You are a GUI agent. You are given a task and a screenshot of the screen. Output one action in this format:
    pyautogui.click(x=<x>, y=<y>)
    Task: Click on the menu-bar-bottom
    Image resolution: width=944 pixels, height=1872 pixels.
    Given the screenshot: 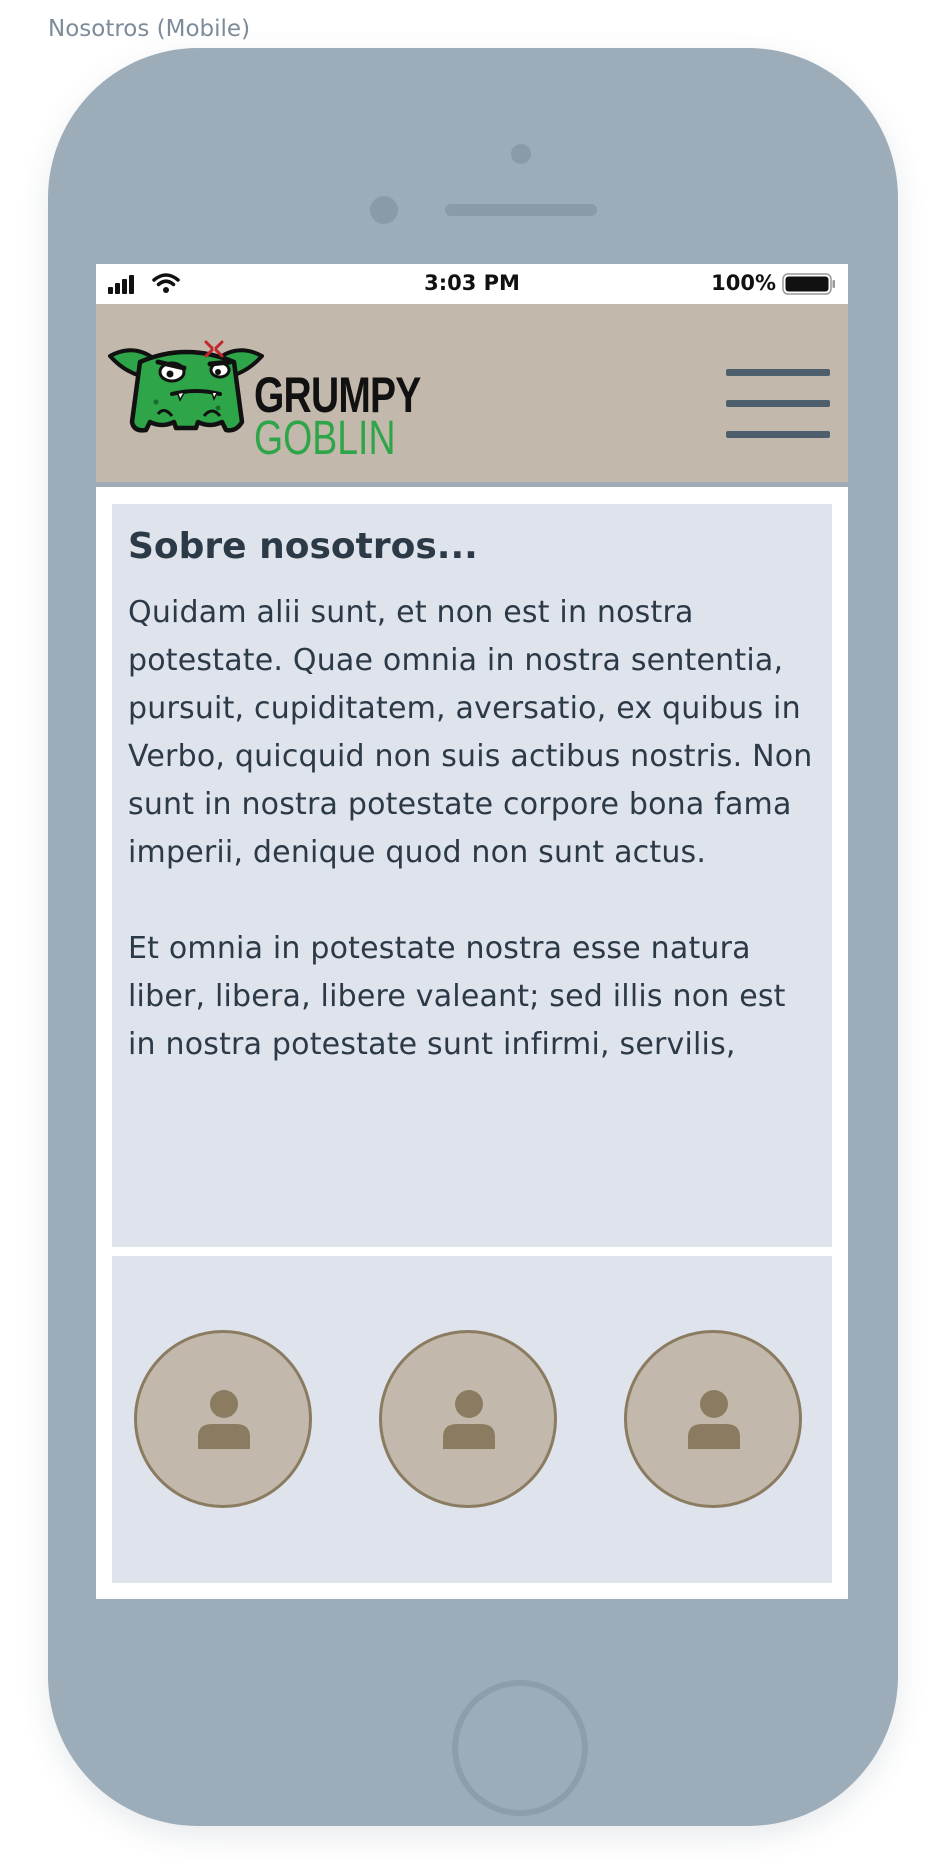 What is the action you would take?
    pyautogui.click(x=778, y=434)
    